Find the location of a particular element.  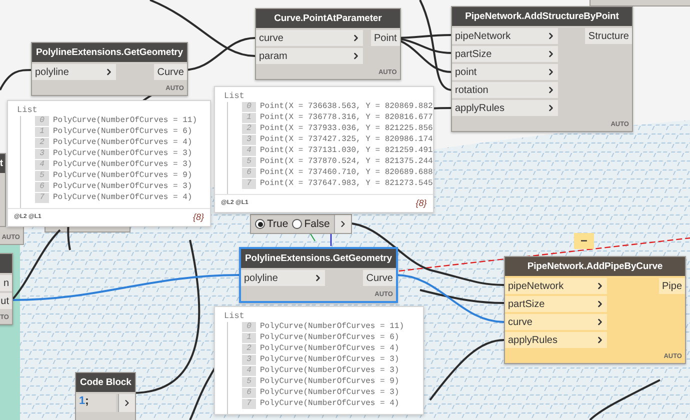

list-item: Point(X = 736638.563, Y = 820869.882 is located at coordinates (346, 107).